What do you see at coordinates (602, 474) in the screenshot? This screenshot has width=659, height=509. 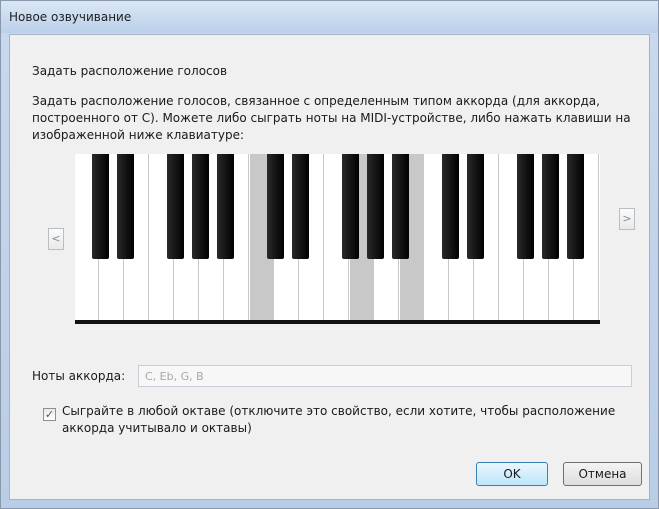 I see `cancel-button: Отмена` at bounding box center [602, 474].